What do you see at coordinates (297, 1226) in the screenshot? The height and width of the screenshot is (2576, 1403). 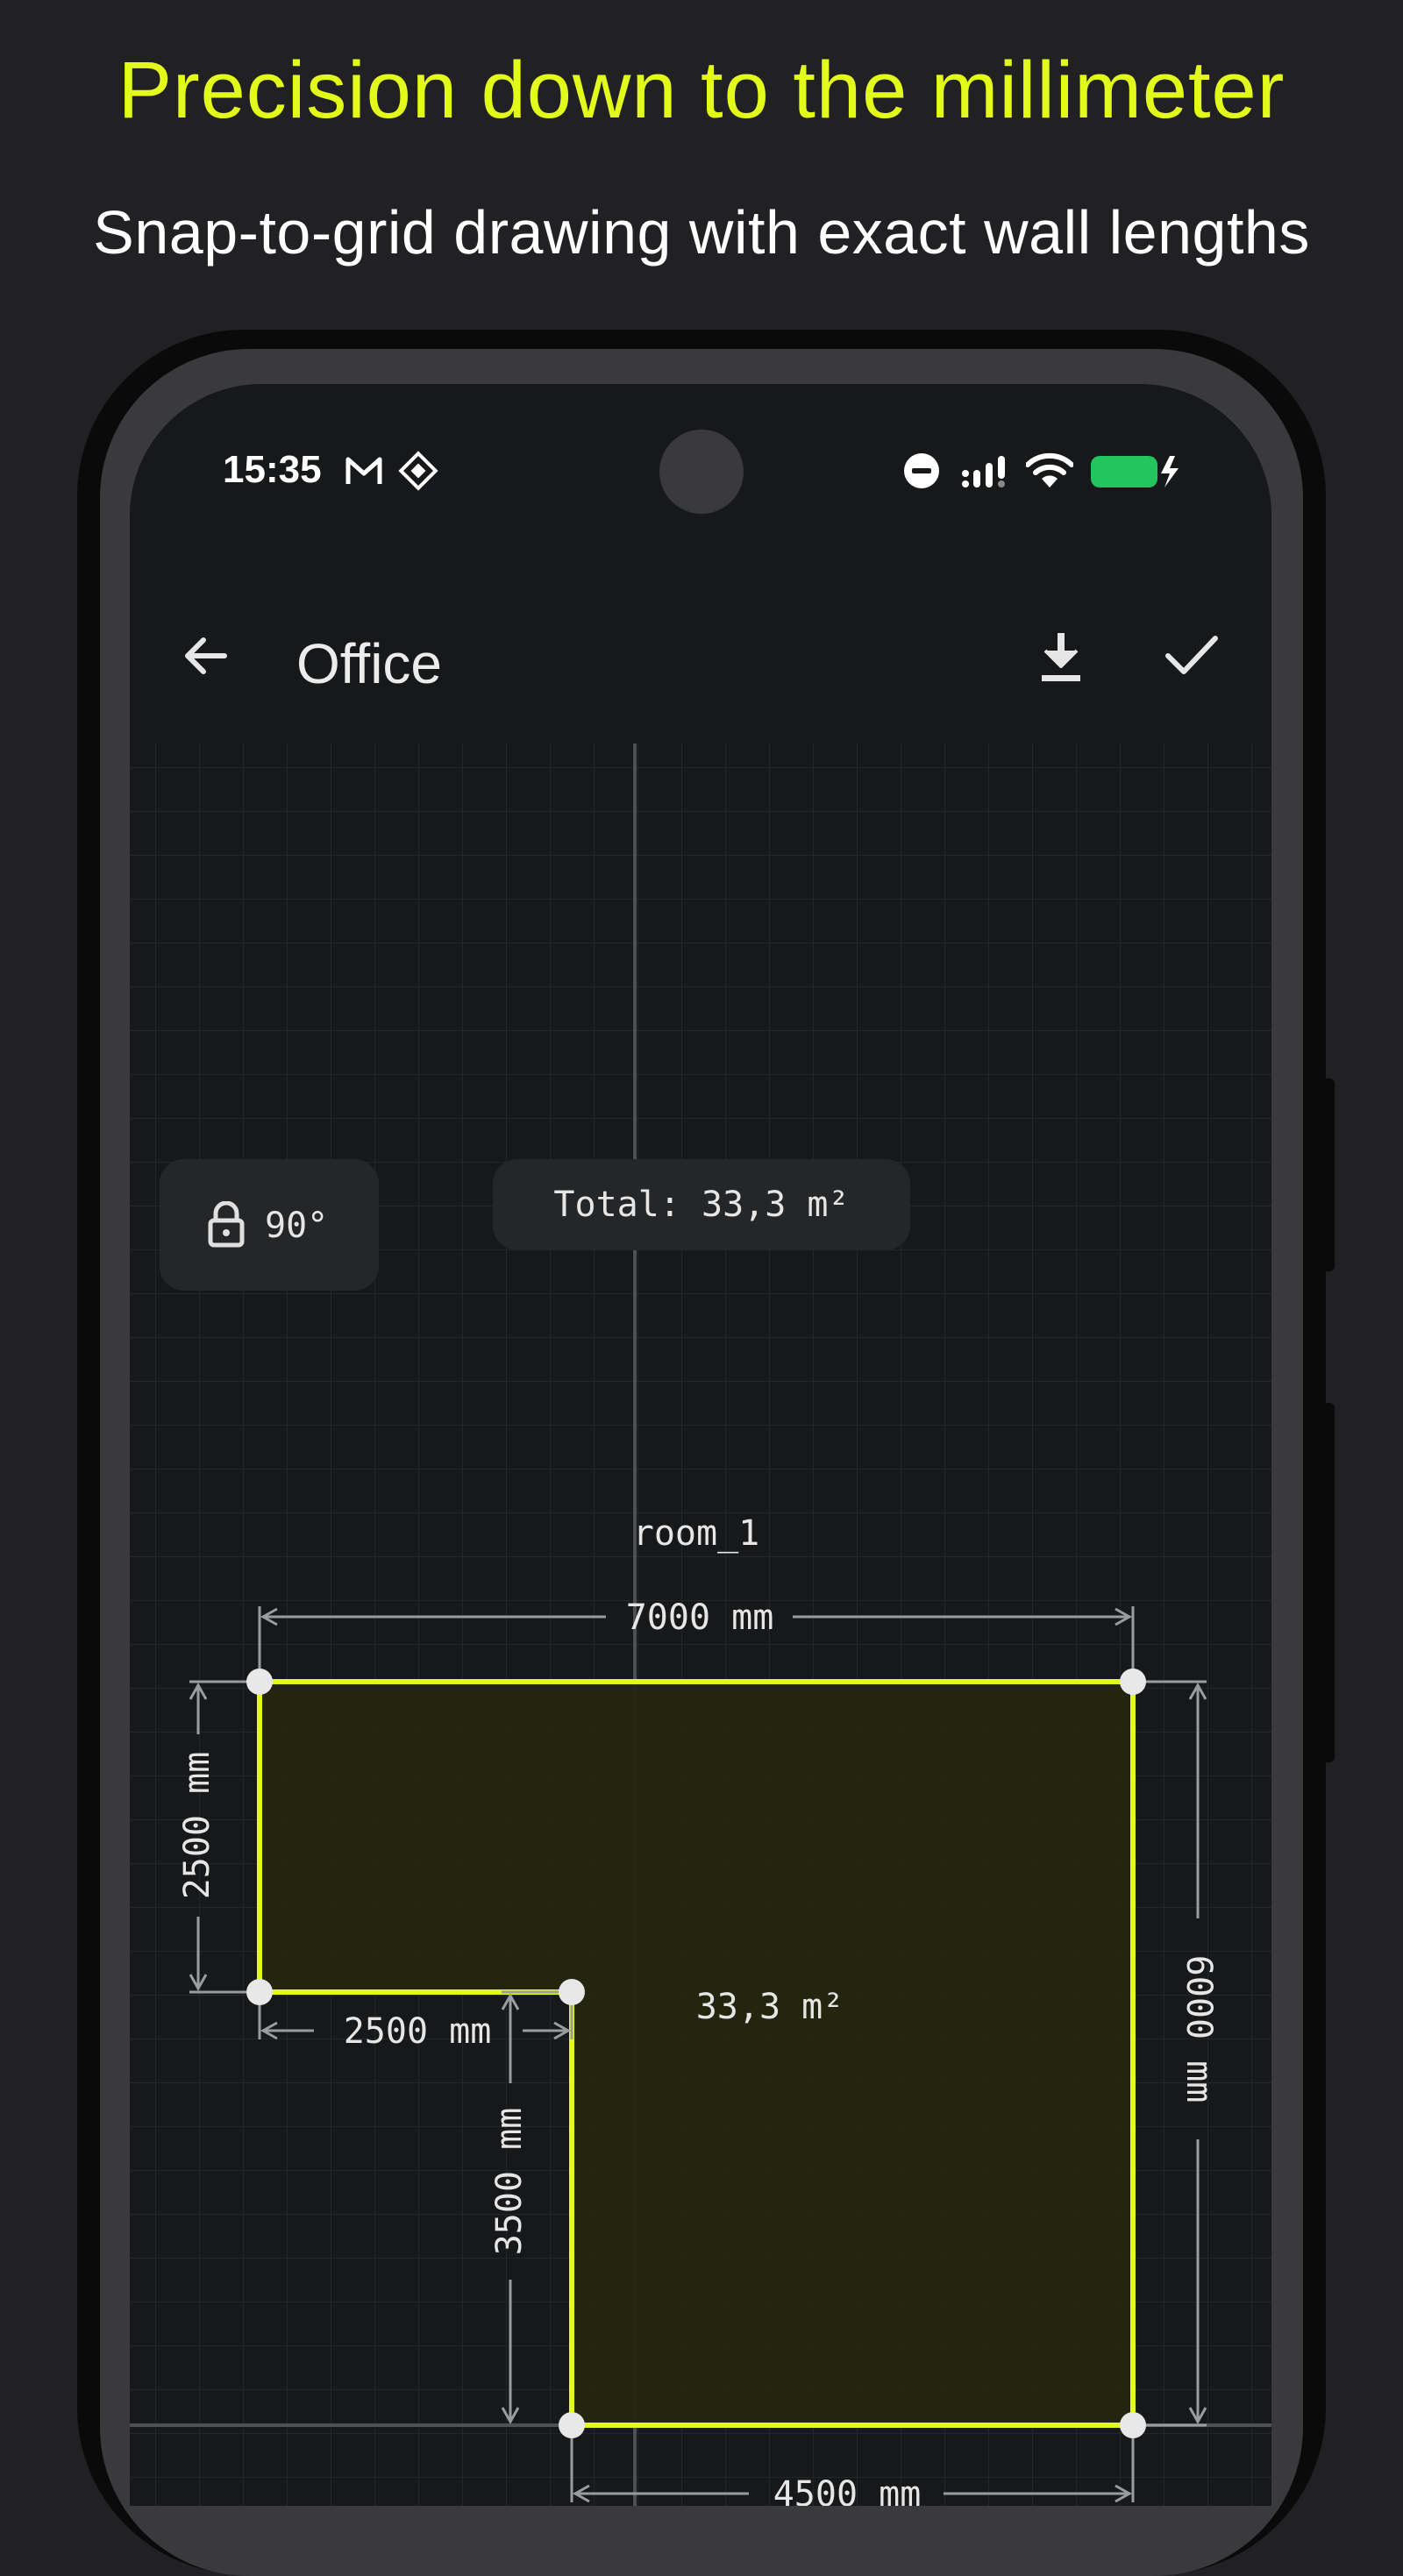 I see `angle-lock-label: 90°` at bounding box center [297, 1226].